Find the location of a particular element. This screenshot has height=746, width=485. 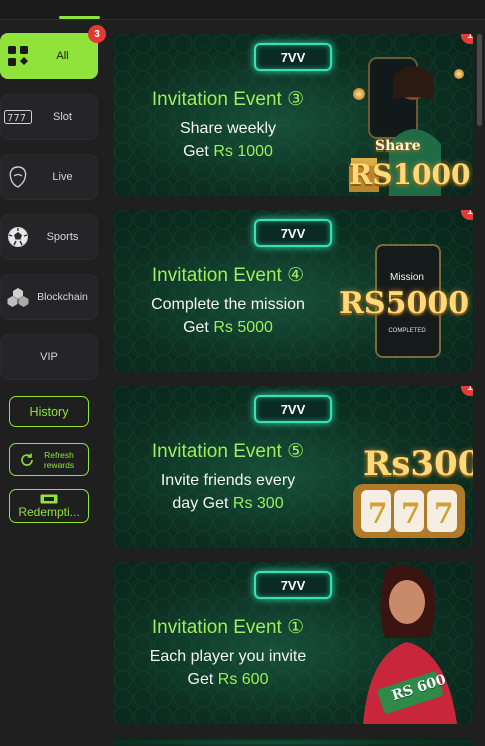

refresh-icon is located at coordinates (27, 460).